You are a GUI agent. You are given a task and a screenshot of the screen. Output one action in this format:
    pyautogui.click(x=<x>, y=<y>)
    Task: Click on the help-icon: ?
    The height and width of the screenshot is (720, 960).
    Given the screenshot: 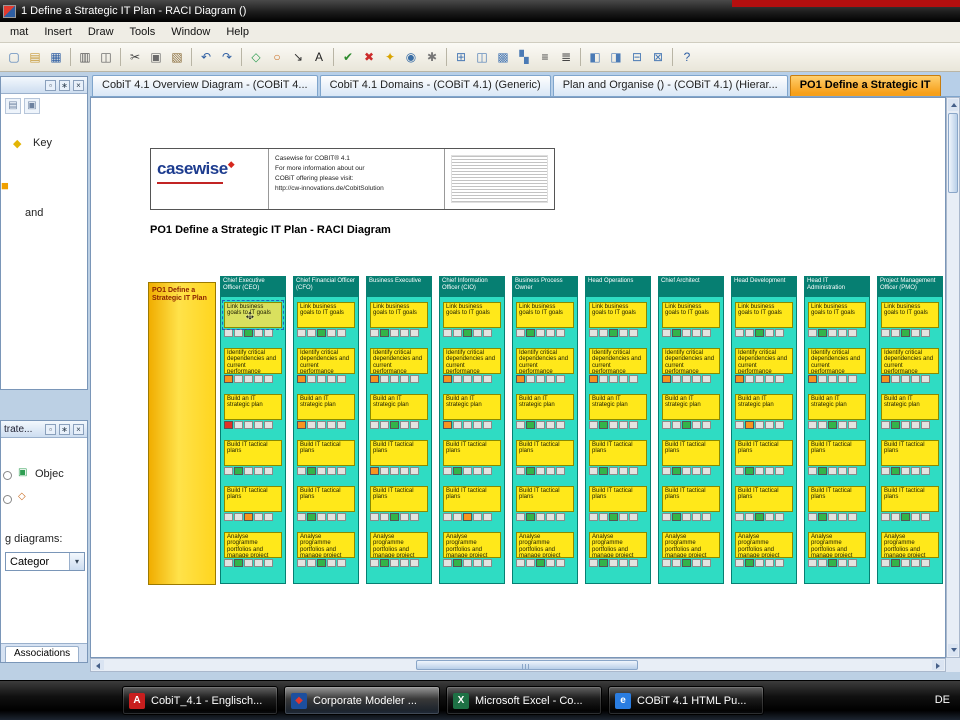 What is the action you would take?
    pyautogui.click(x=687, y=57)
    